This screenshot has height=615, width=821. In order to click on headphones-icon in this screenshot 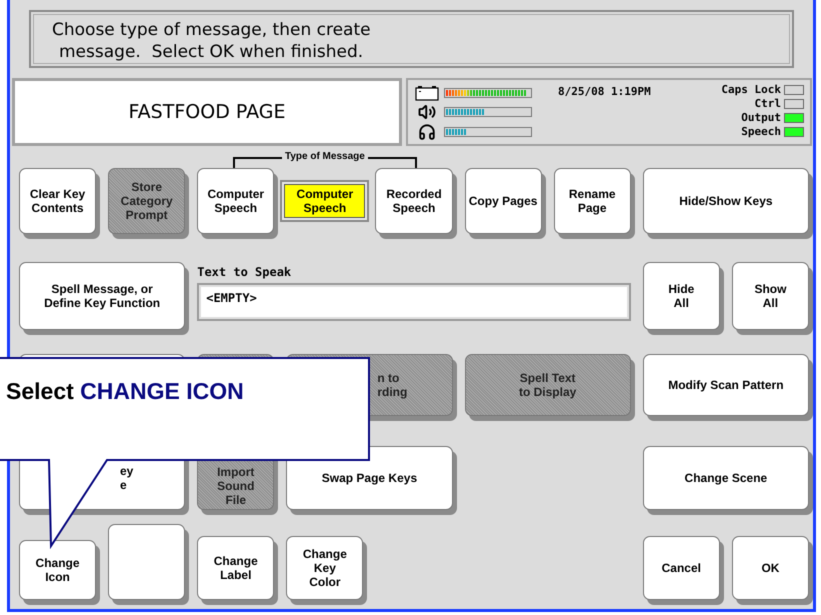, I will do `click(427, 131)`.